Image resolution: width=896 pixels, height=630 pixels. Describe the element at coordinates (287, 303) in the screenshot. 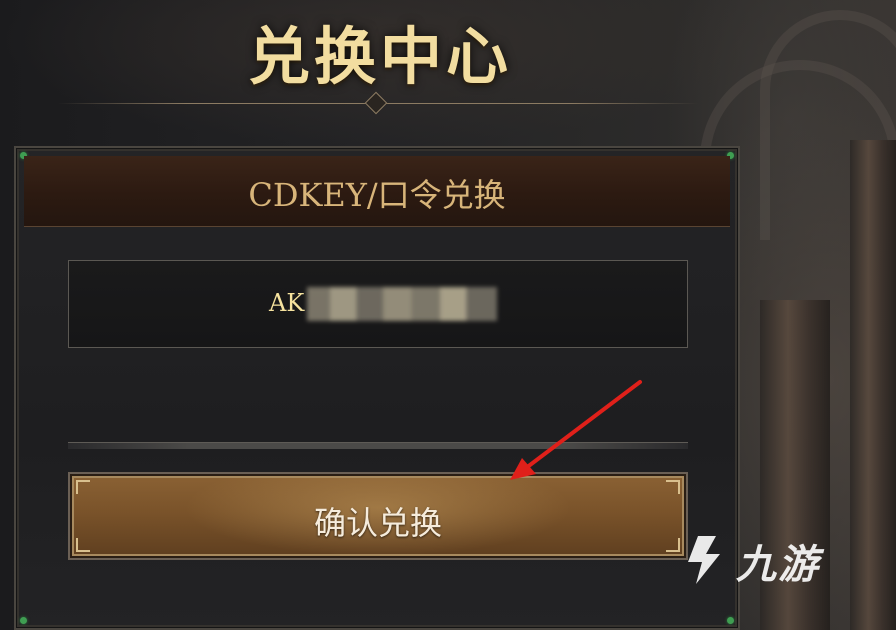

I see `cdkey-input-value: AK` at that location.